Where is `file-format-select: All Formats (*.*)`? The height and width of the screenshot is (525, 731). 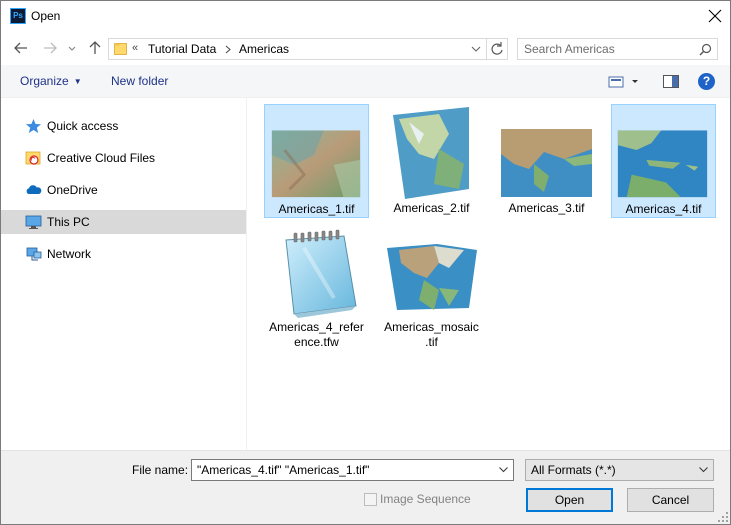 file-format-select: All Formats (*.*) is located at coordinates (619, 470).